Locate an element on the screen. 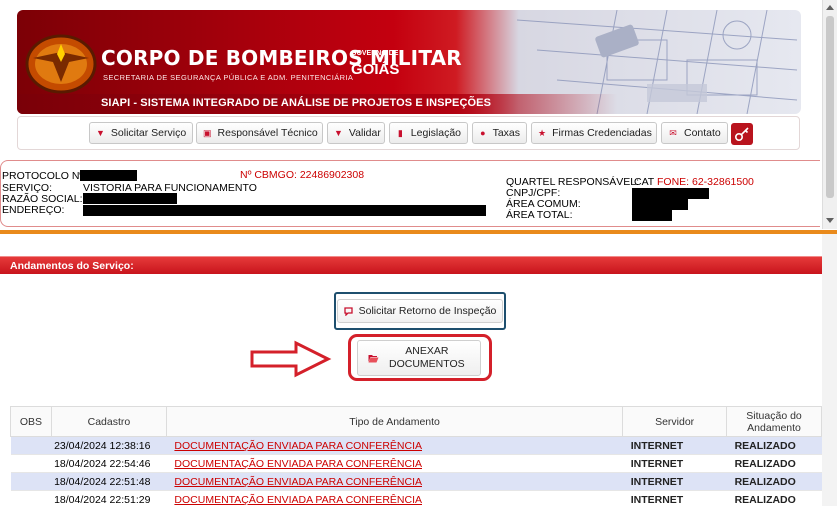 The height and width of the screenshot is (506, 837). gov-label: GOVERNO DE is located at coordinates (375, 53).